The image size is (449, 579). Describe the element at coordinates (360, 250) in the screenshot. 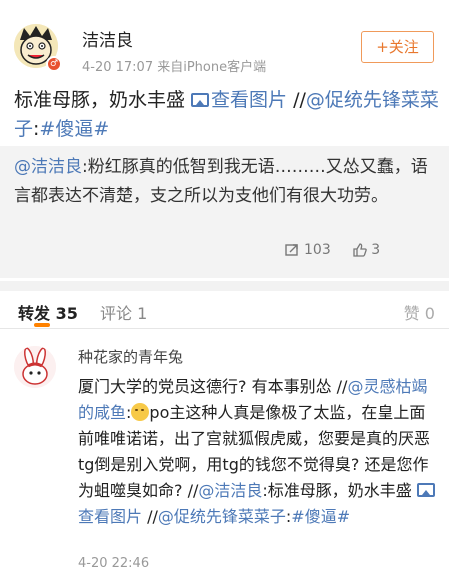

I see `thumbs-up-icon` at that location.